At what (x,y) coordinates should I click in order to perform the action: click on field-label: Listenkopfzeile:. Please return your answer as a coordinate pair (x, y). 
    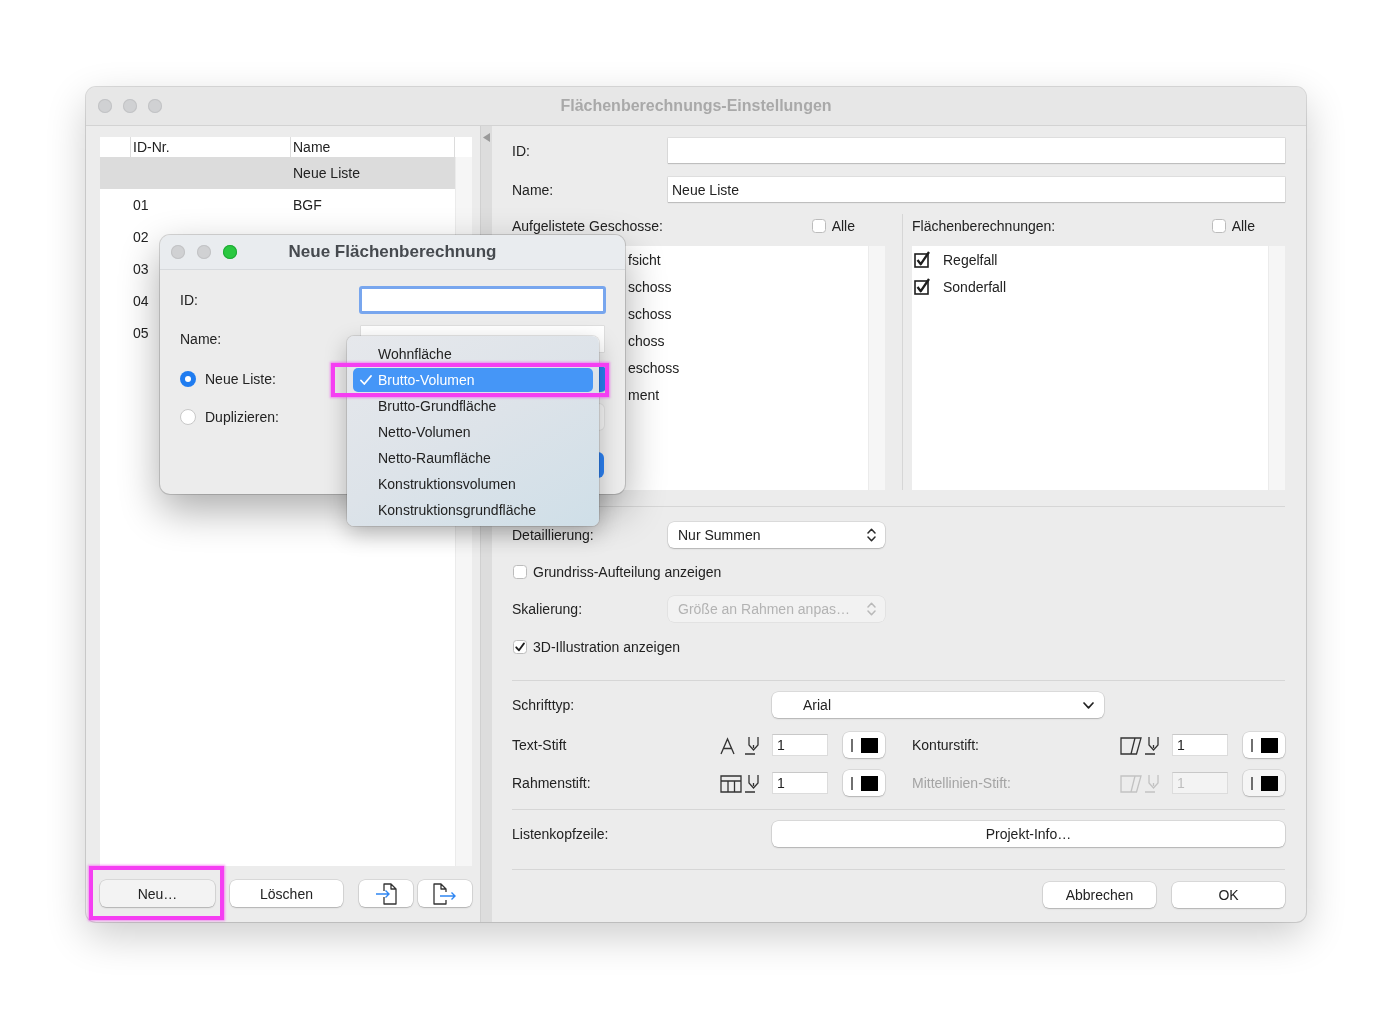
    Looking at the image, I should click on (560, 834).